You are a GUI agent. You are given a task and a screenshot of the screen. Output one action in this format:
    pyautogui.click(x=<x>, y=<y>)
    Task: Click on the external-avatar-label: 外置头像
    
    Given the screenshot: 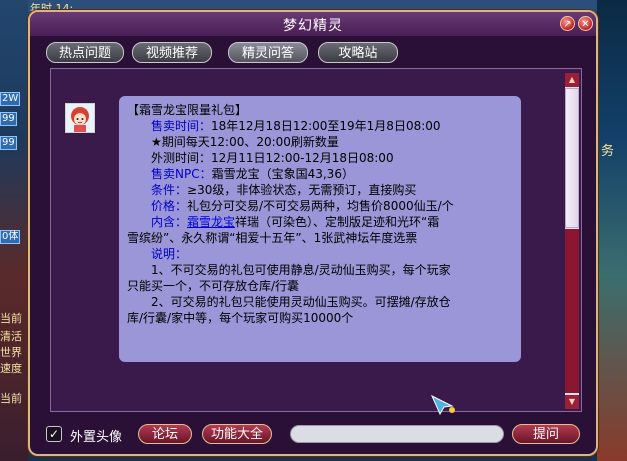 What is the action you would take?
    pyautogui.click(x=96, y=437)
    